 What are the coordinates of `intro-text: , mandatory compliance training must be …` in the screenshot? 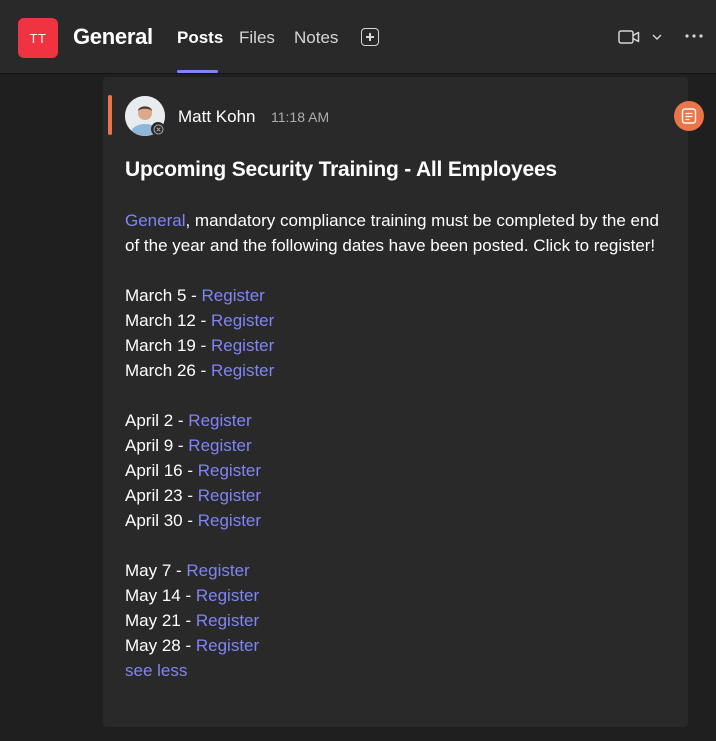 It's located at (392, 233).